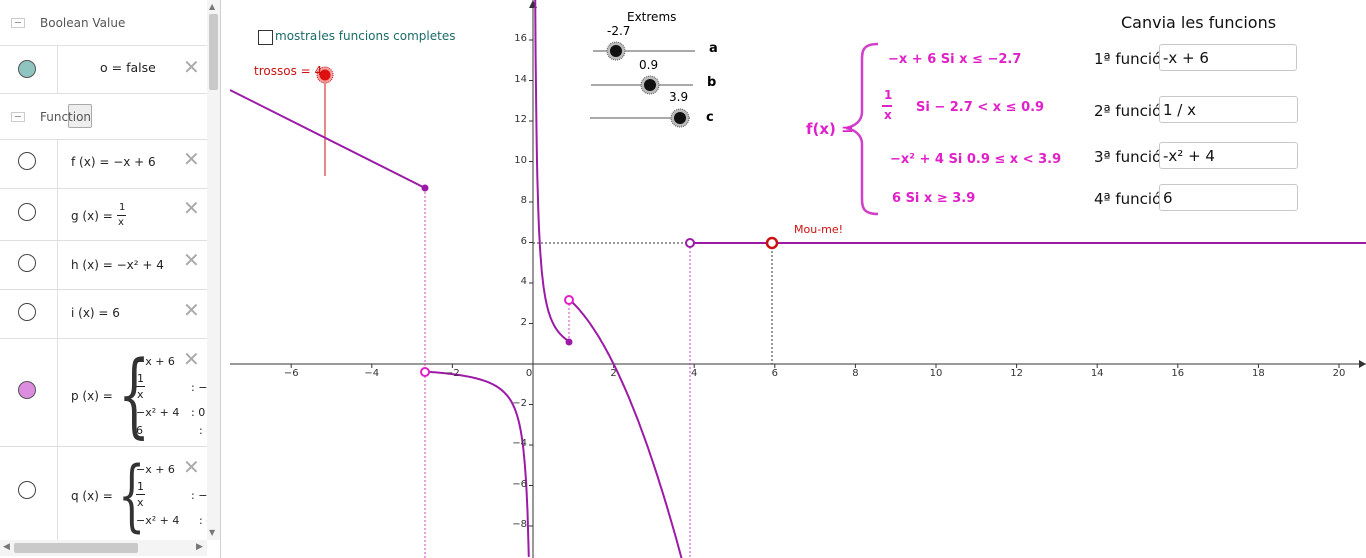 This screenshot has height=558, width=1366. I want to click on x-tick-label: 8, so click(855, 373).